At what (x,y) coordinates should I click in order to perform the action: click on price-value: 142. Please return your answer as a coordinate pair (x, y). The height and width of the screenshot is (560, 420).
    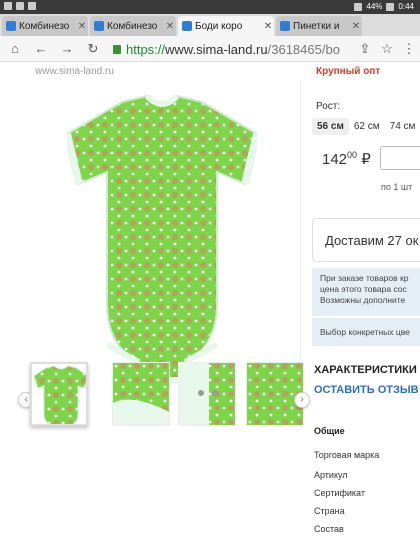
    Looking at the image, I should click on (335, 159).